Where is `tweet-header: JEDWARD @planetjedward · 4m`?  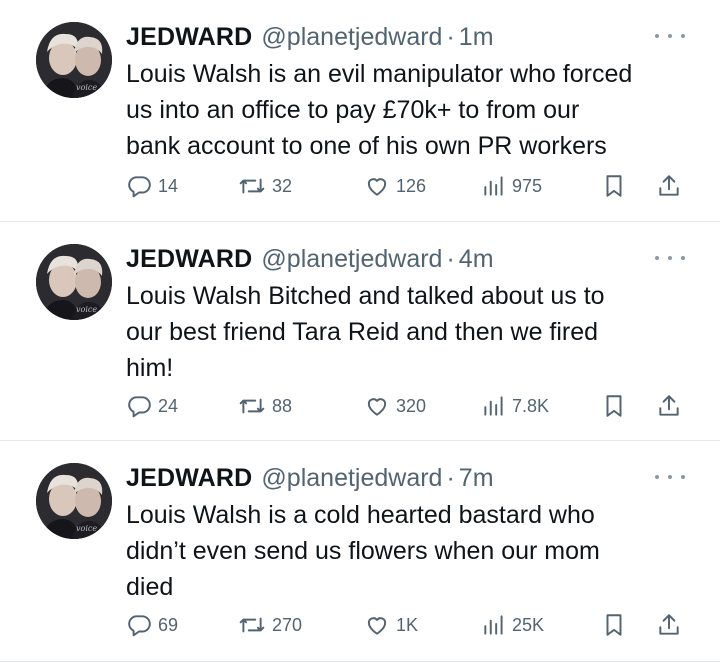
tweet-header: JEDWARD @planetjedward · 4m is located at coordinates (310, 259).